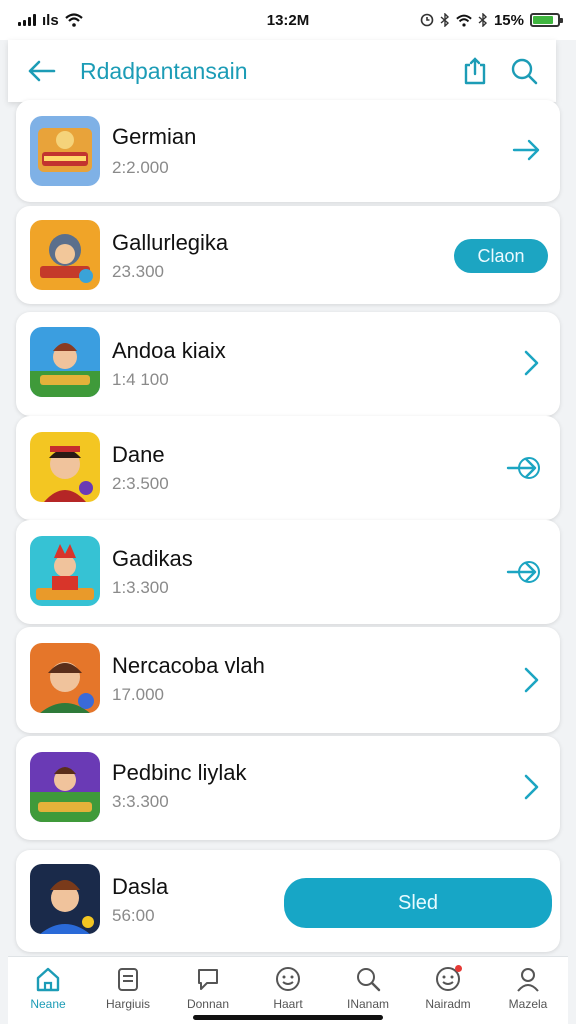 Image resolution: width=576 pixels, height=1024 pixels. I want to click on item-count: 2:3.500, so click(140, 483).